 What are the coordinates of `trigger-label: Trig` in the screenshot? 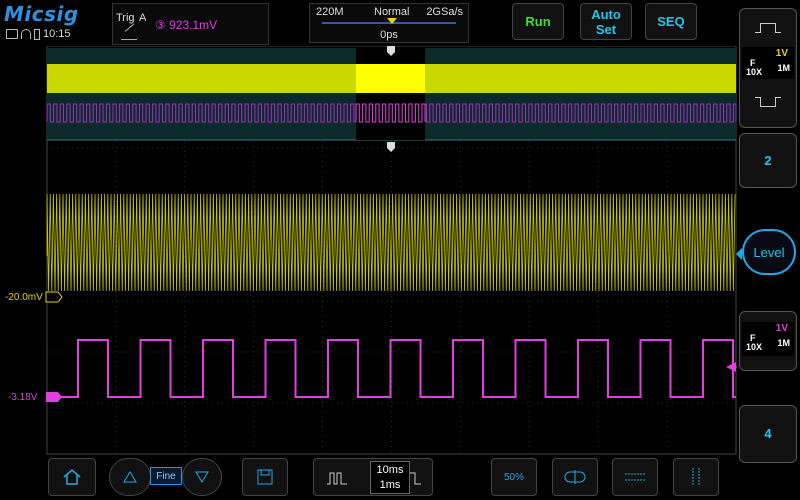 It's located at (125, 18).